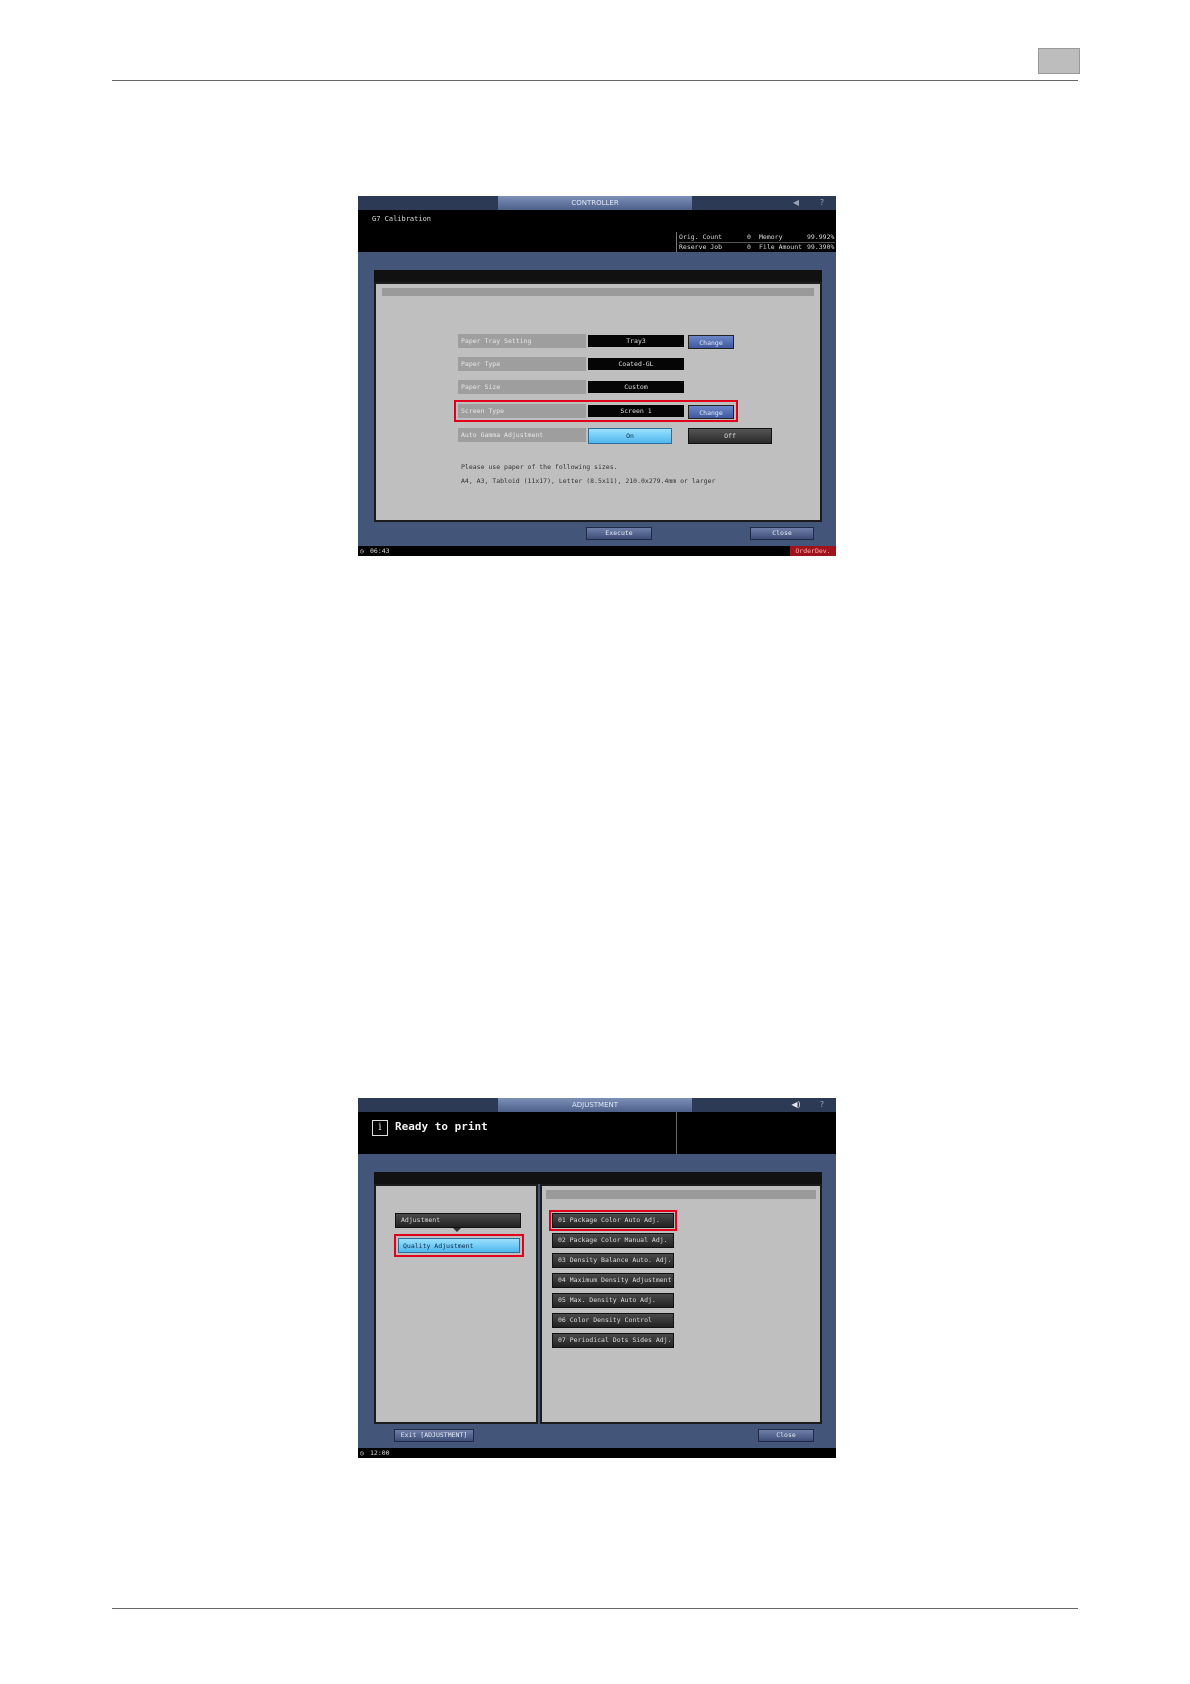  Describe the element at coordinates (522, 341) in the screenshot. I see `paper-tray-setting-label: Paper Tray Setting` at that location.